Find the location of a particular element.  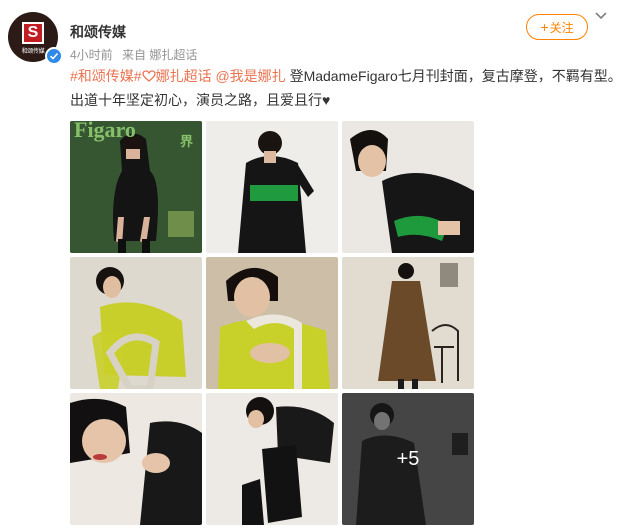

super-topic-label: 娜扎超话 is located at coordinates (183, 76).